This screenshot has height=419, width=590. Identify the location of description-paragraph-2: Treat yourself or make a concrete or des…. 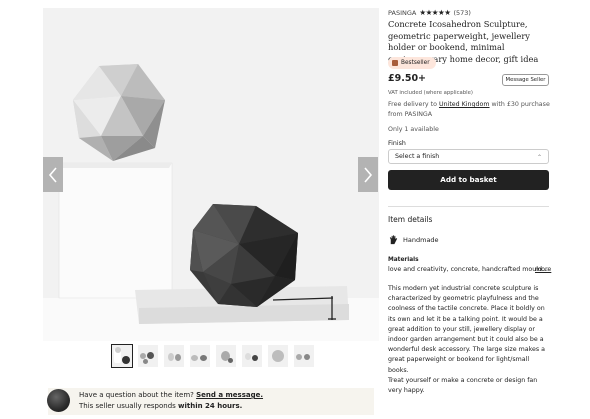
(463, 386).